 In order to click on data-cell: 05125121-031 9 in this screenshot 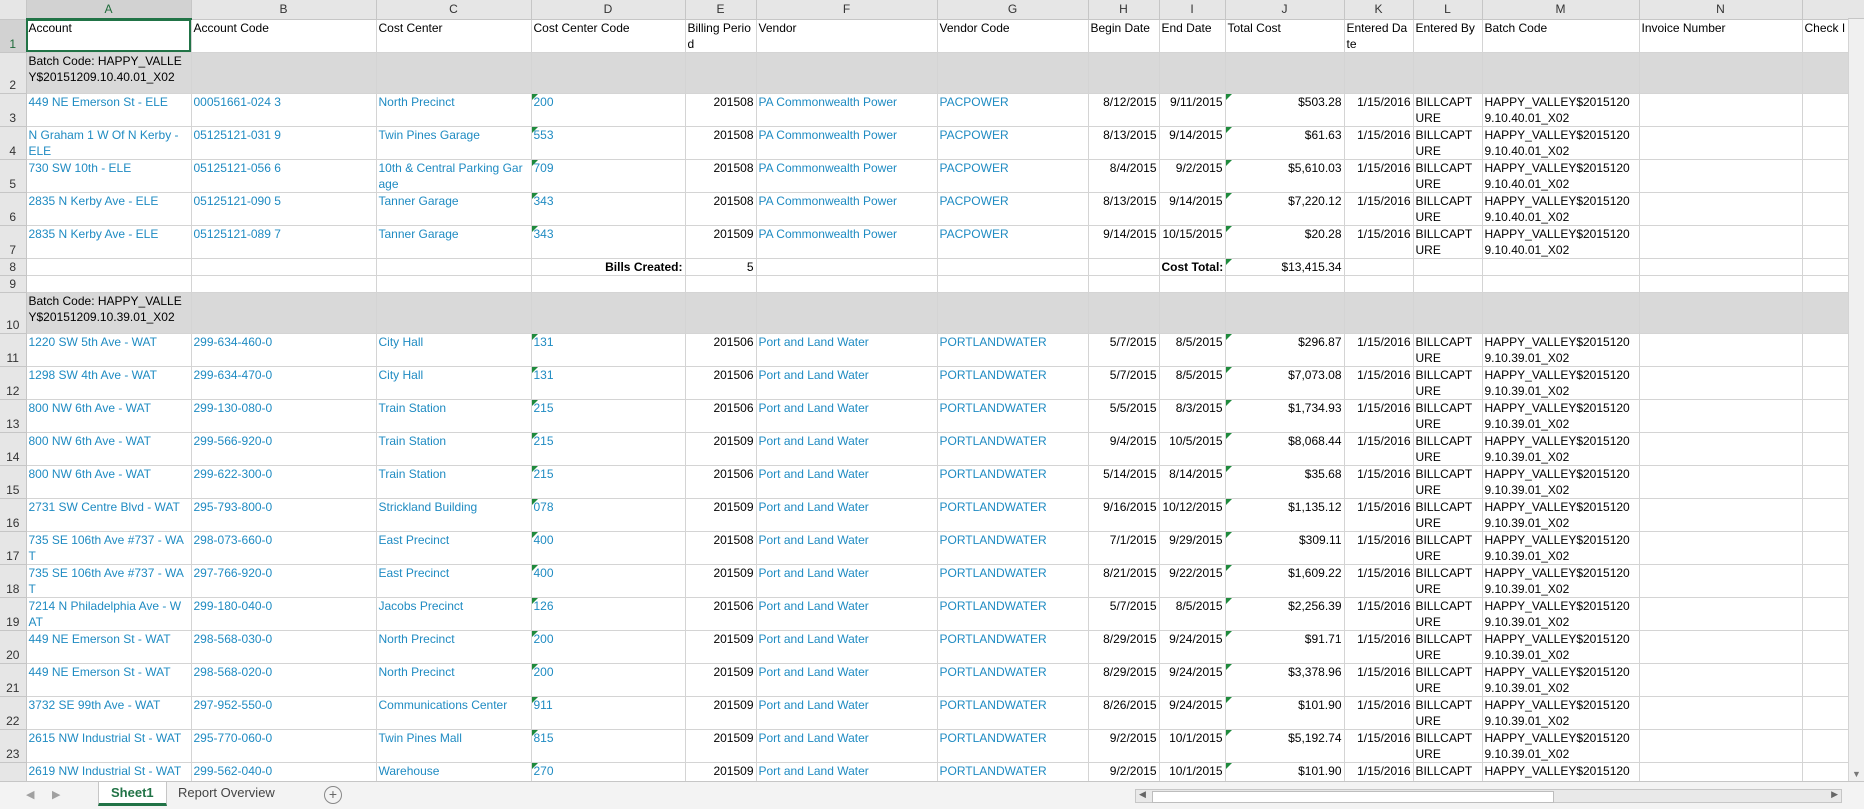, I will do `click(284, 143)`.